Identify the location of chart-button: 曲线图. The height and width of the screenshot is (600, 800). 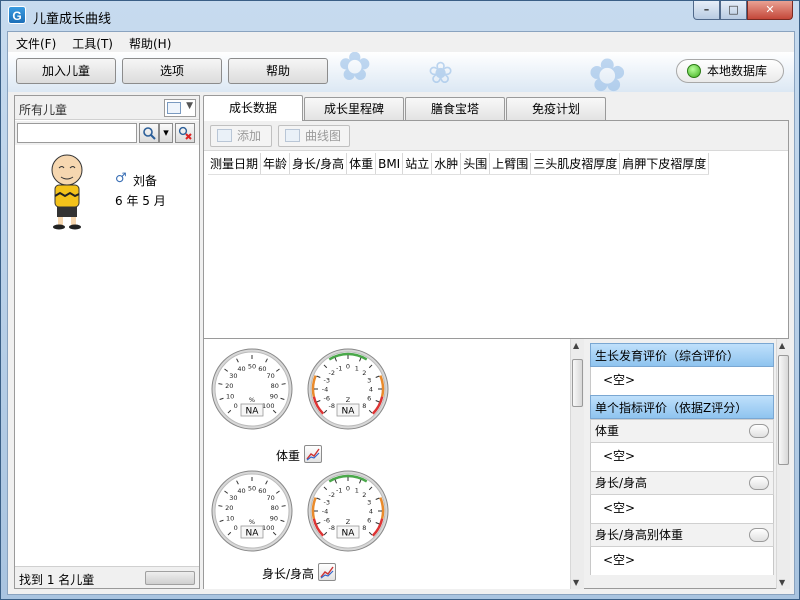
(314, 136).